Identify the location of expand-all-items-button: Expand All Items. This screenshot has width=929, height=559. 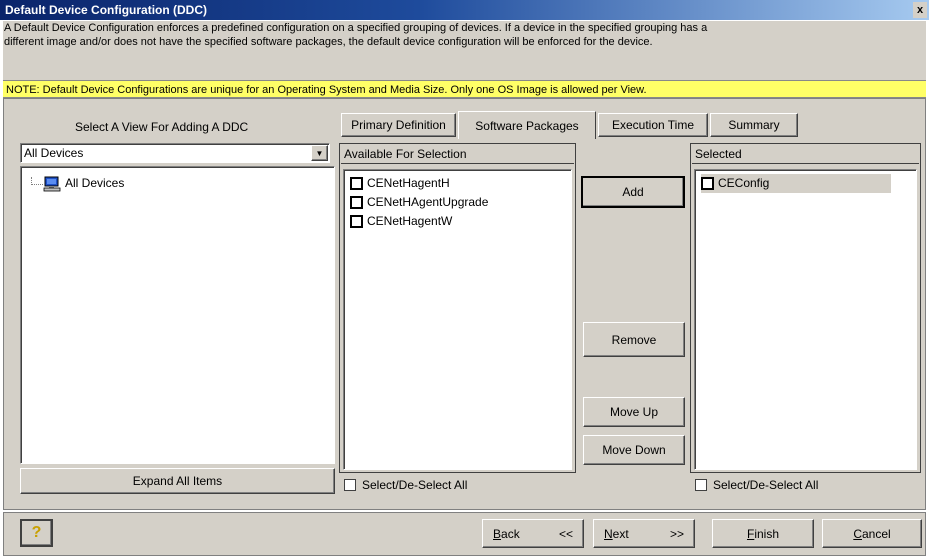
(177, 481).